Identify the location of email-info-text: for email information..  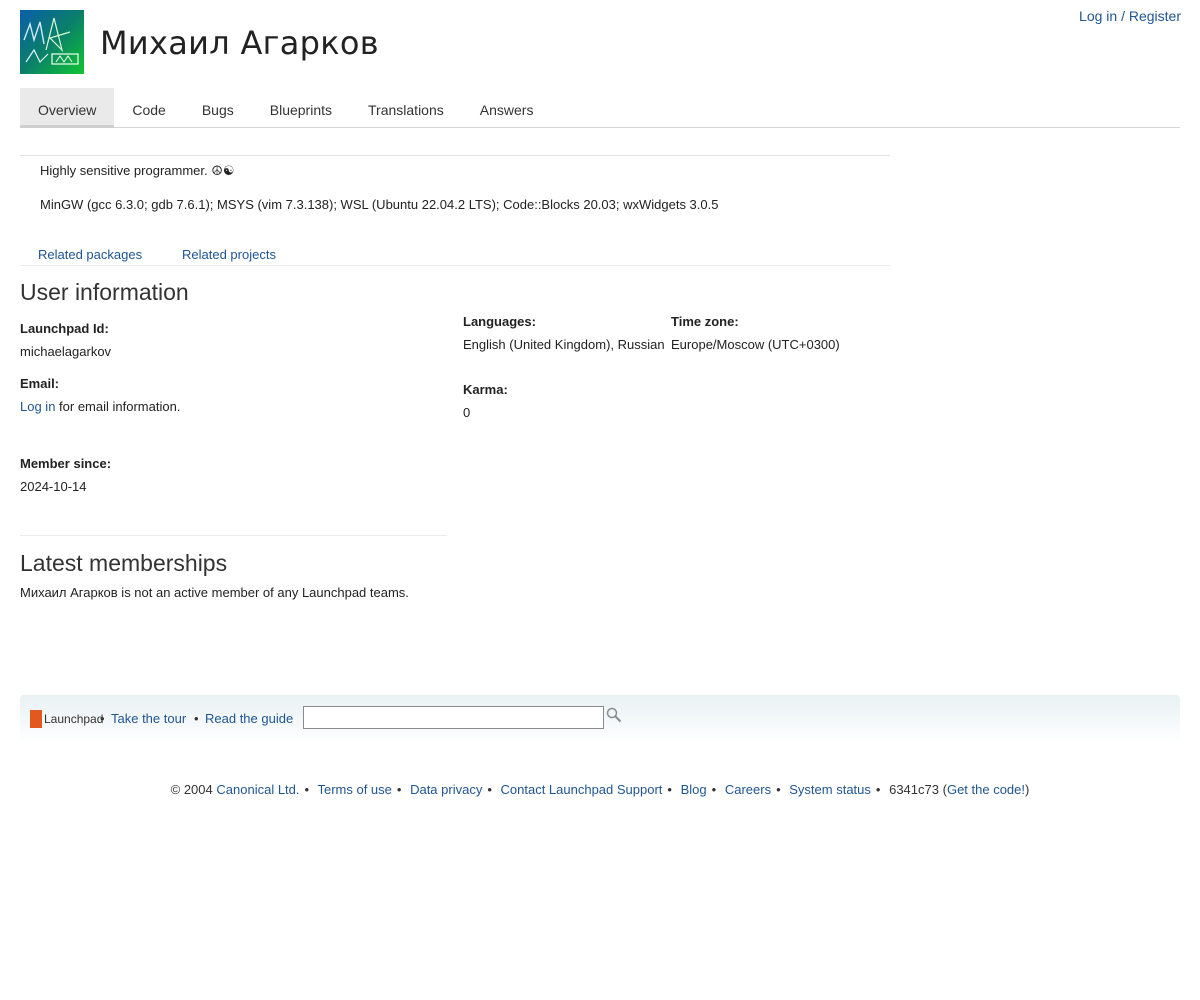
(118, 406).